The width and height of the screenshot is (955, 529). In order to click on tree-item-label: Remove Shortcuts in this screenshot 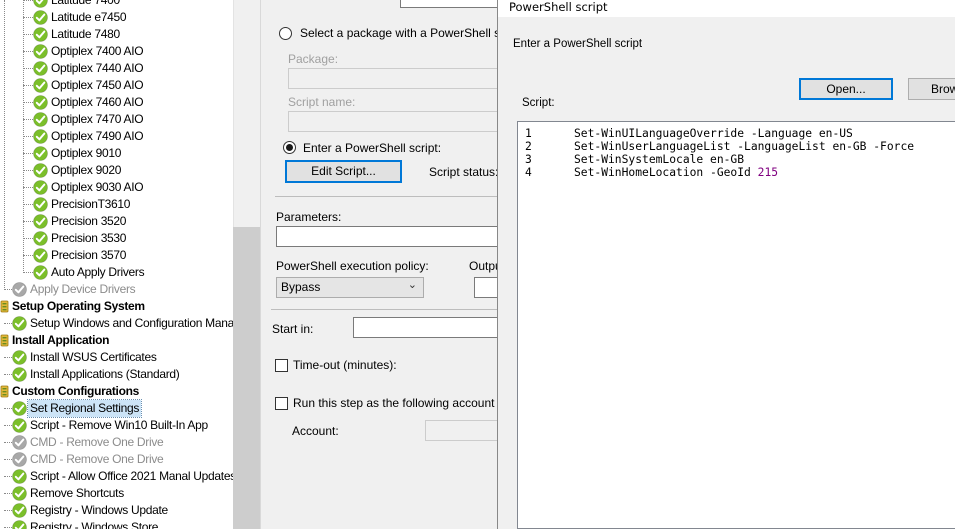, I will do `click(77, 493)`.